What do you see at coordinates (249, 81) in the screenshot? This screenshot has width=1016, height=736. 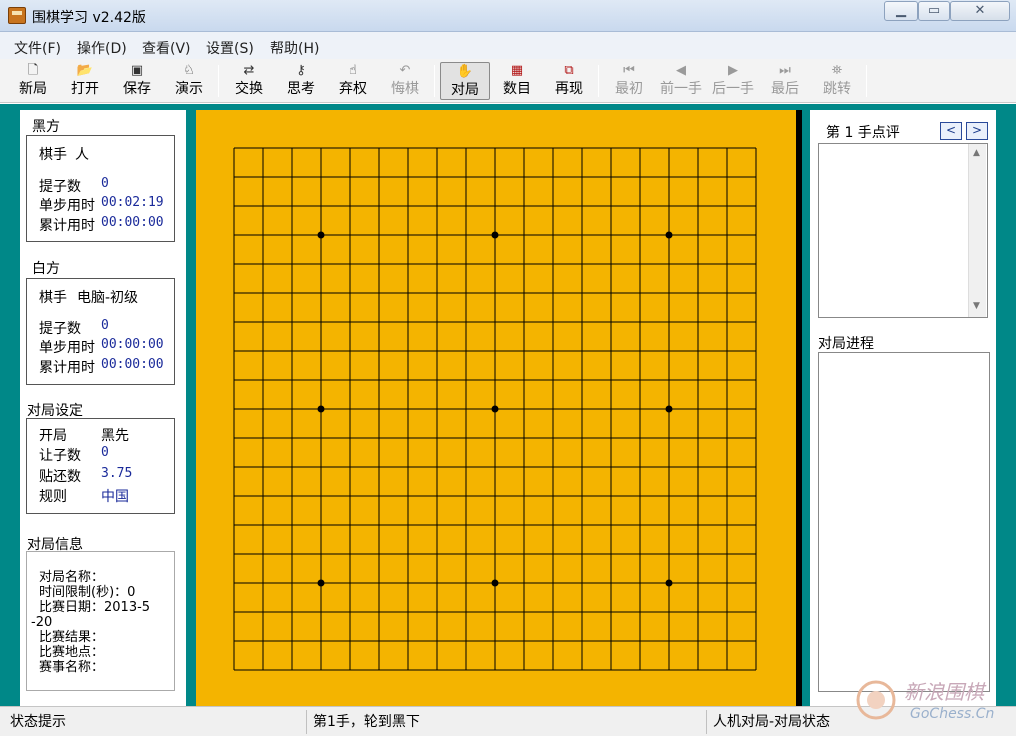 I see `swap-button: ⇄ 交换` at bounding box center [249, 81].